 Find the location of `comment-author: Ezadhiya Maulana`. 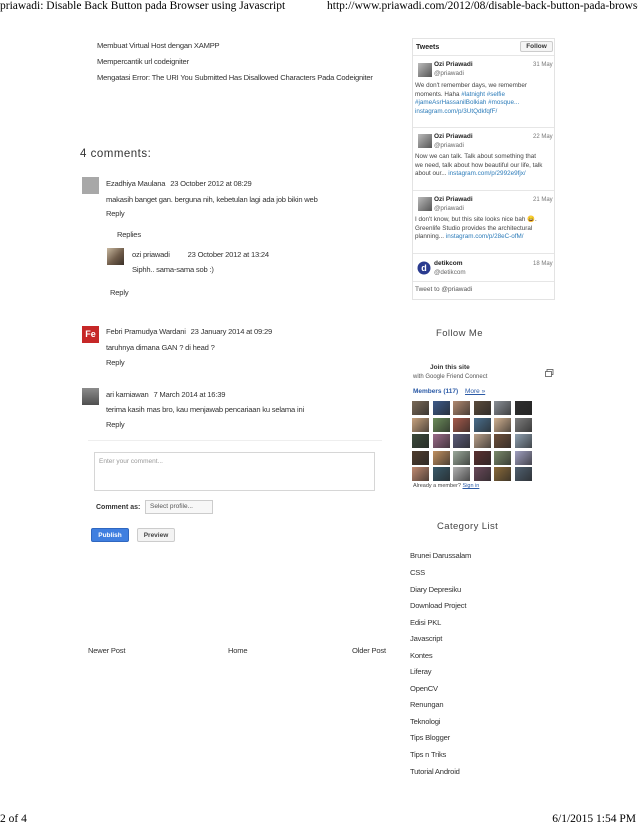

comment-author: Ezadhiya Maulana is located at coordinates (135, 183).